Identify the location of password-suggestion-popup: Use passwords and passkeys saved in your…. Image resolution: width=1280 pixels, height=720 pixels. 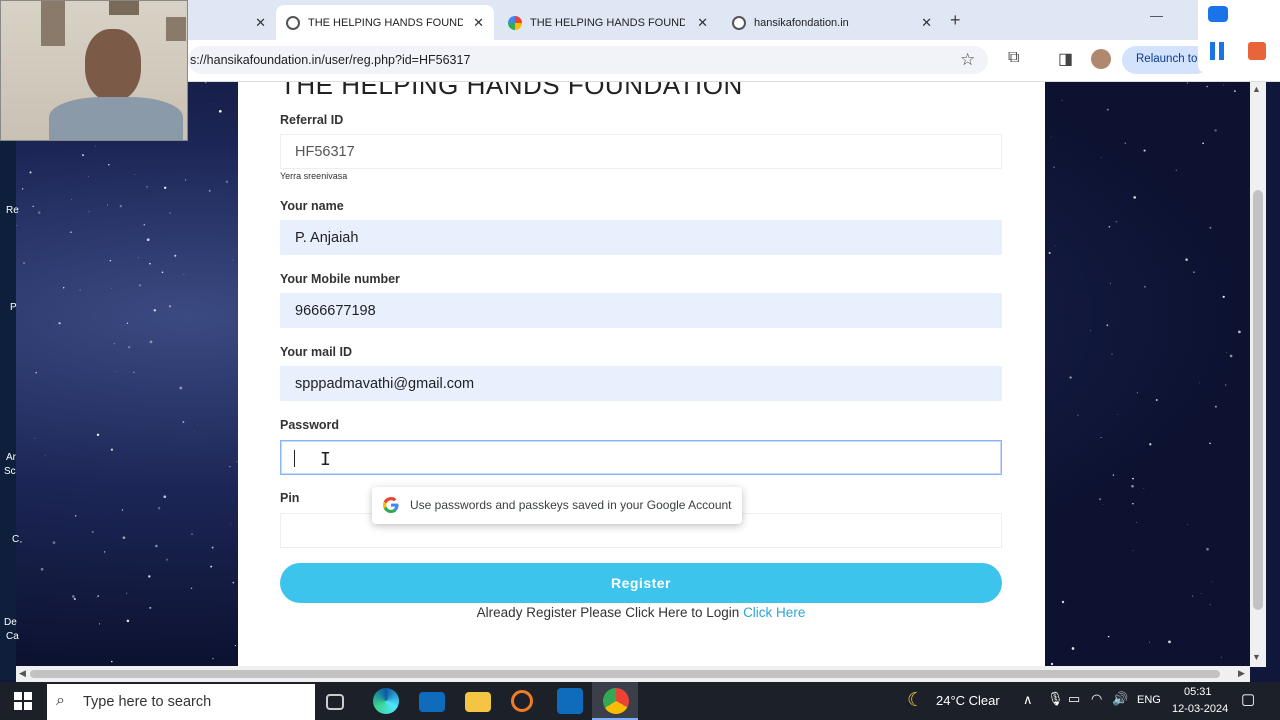
(557, 505).